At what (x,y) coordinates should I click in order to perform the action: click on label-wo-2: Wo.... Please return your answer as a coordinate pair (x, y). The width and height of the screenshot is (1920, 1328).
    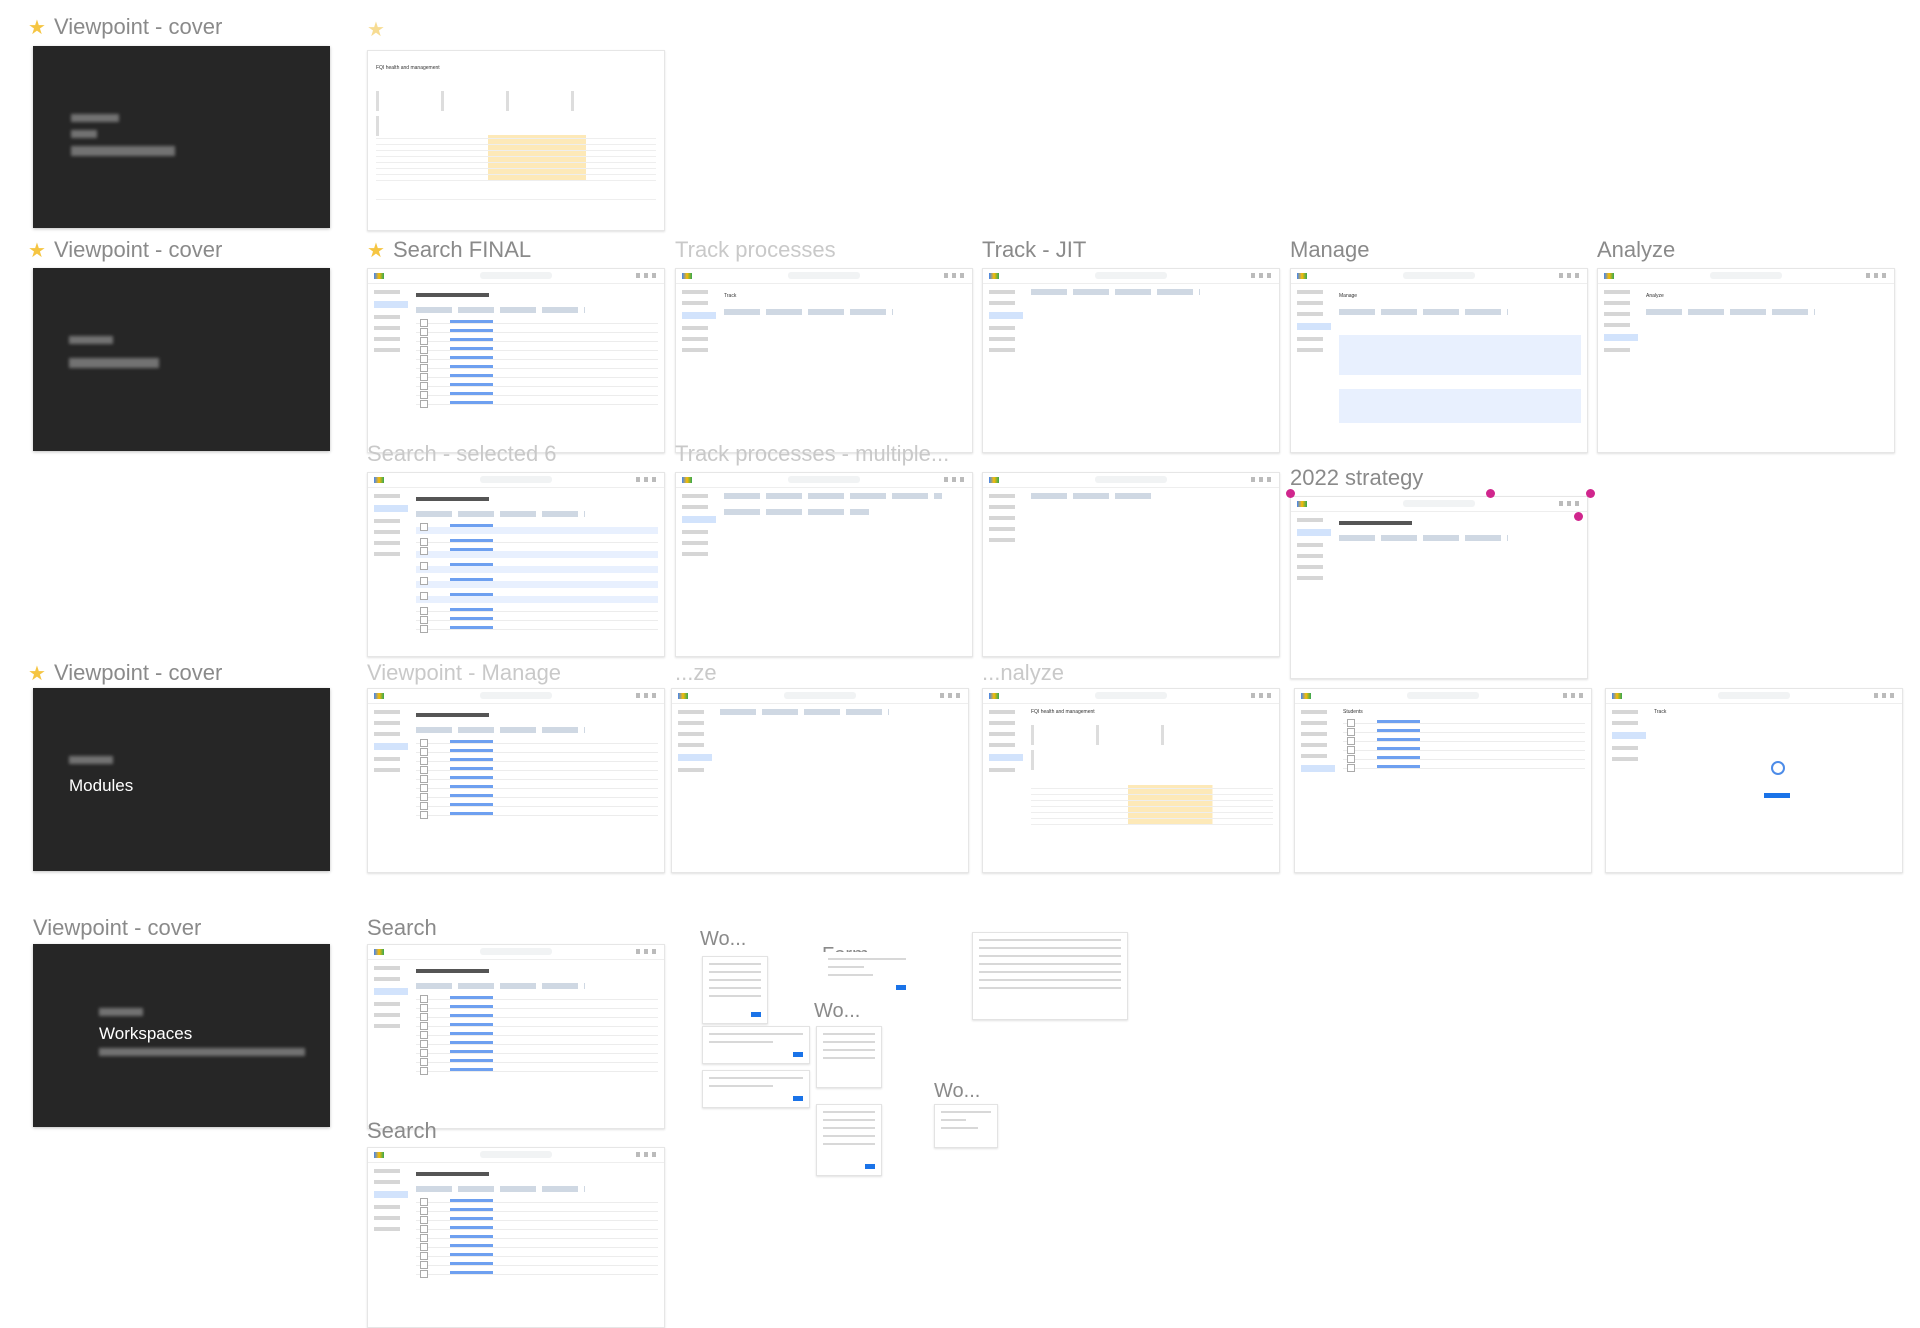
    Looking at the image, I should click on (837, 1011).